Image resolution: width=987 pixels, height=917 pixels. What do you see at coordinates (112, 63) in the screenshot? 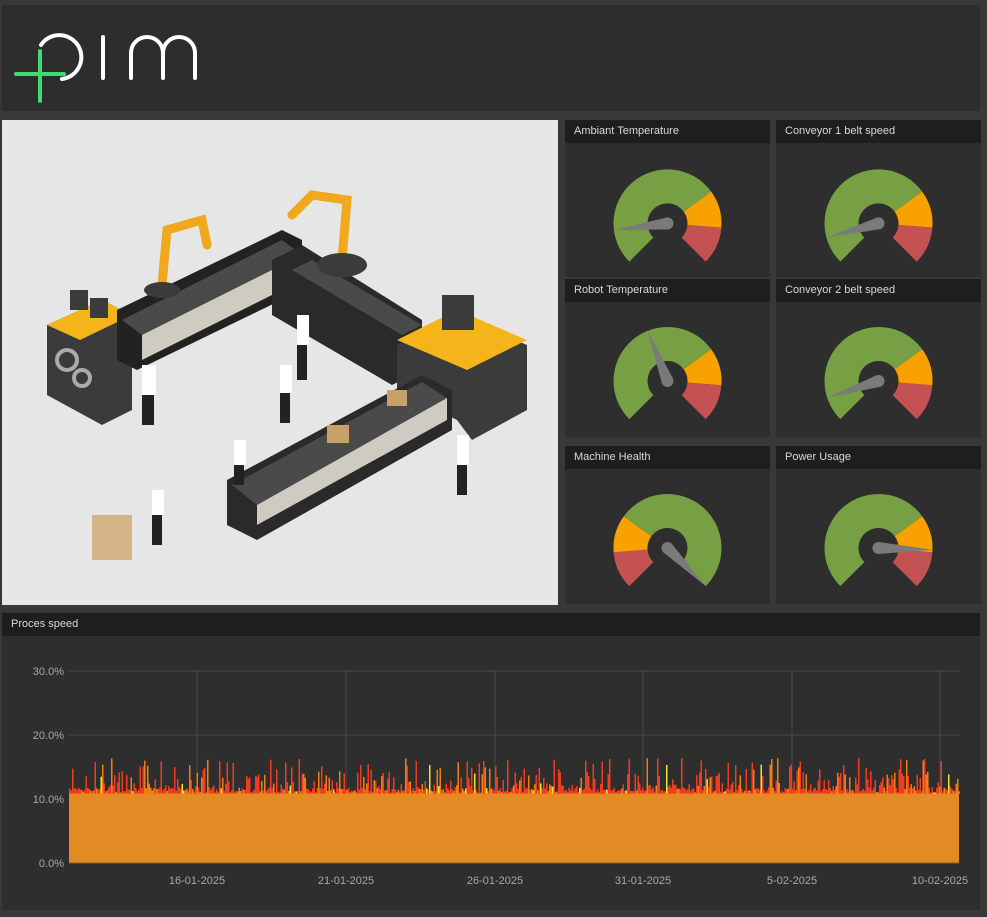
I see `pim-logo` at bounding box center [112, 63].